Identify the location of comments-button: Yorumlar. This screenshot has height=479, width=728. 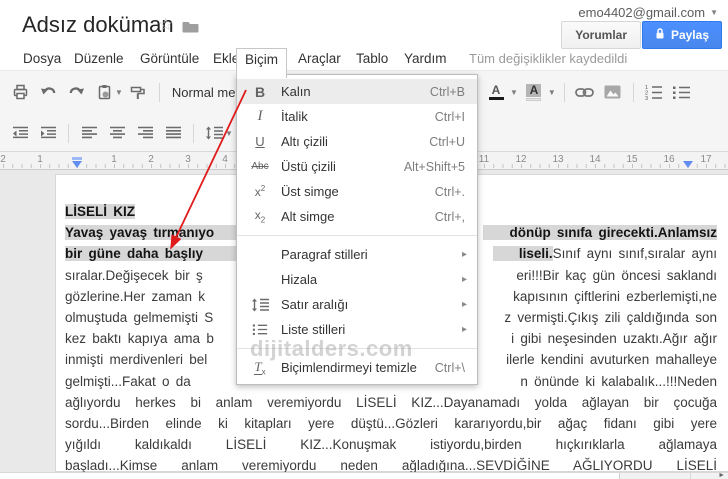
(601, 35).